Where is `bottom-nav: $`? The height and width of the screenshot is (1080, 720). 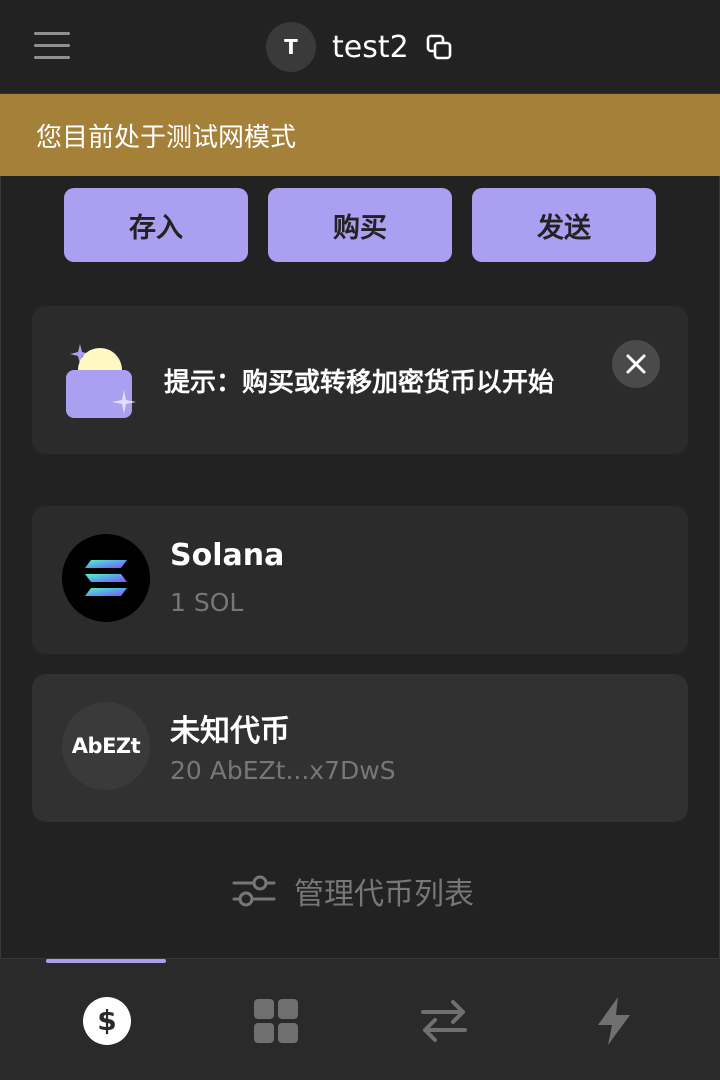
bottom-nav: $ is located at coordinates (360, 1019).